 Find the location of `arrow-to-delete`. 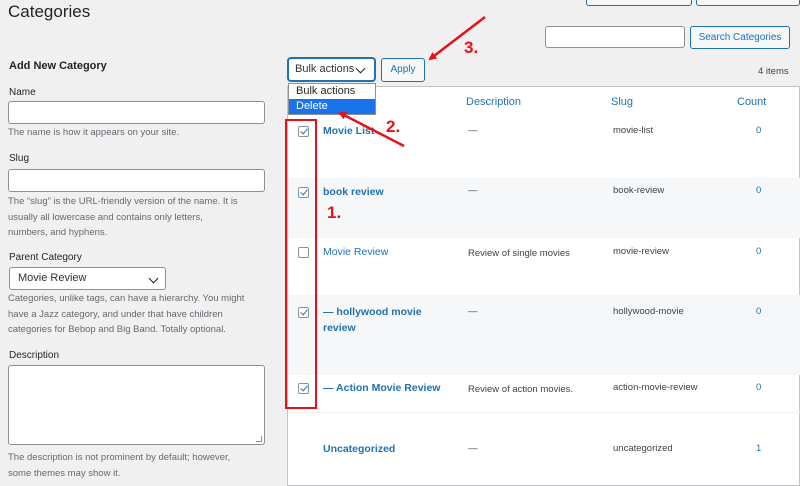

arrow-to-delete is located at coordinates (371, 129).